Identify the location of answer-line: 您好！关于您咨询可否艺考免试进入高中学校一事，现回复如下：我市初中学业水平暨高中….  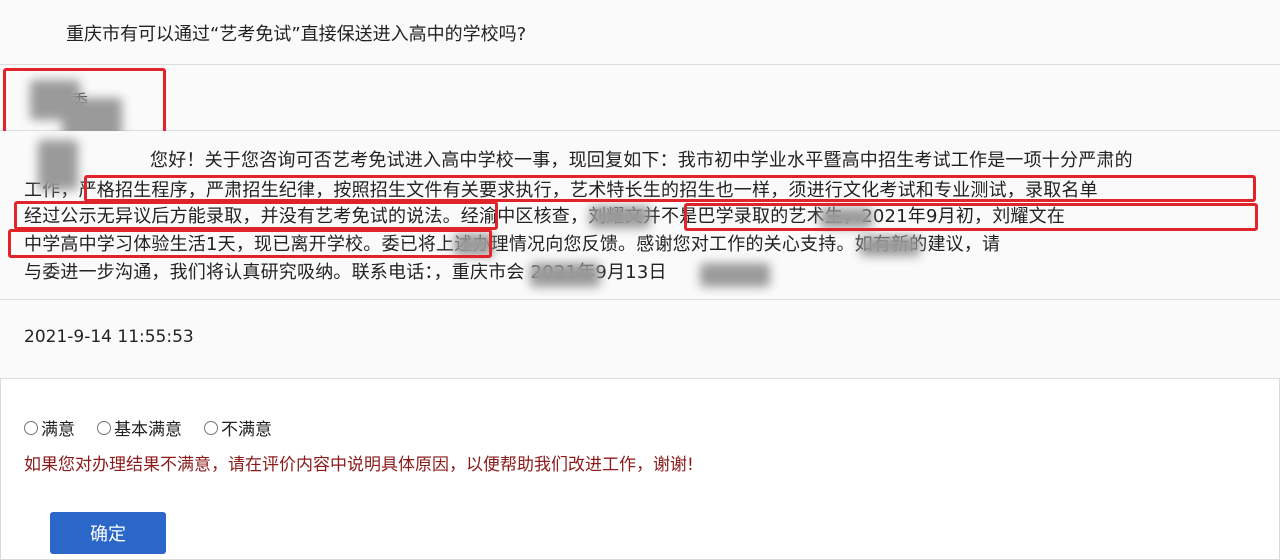
(641, 160).